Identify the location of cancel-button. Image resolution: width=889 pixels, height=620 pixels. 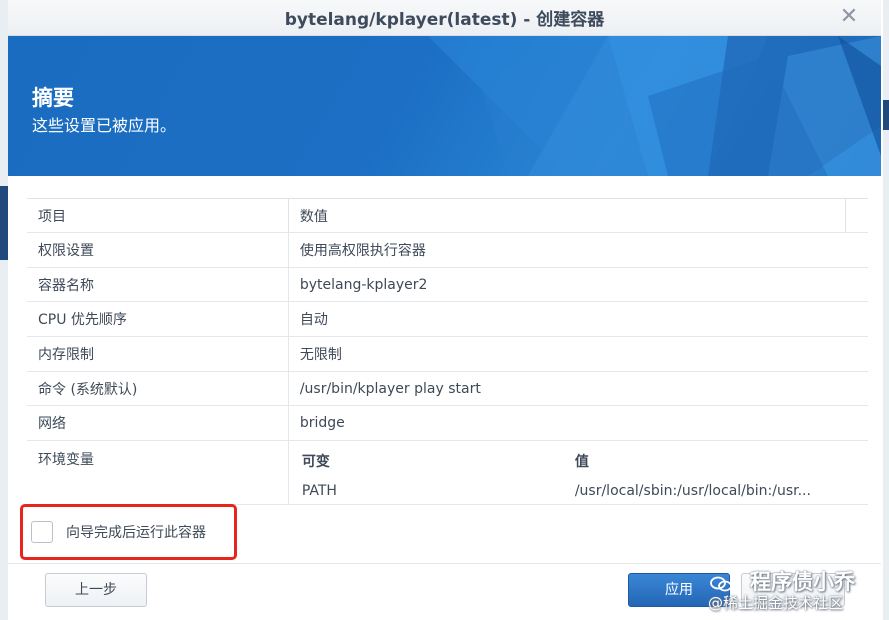
(793, 590).